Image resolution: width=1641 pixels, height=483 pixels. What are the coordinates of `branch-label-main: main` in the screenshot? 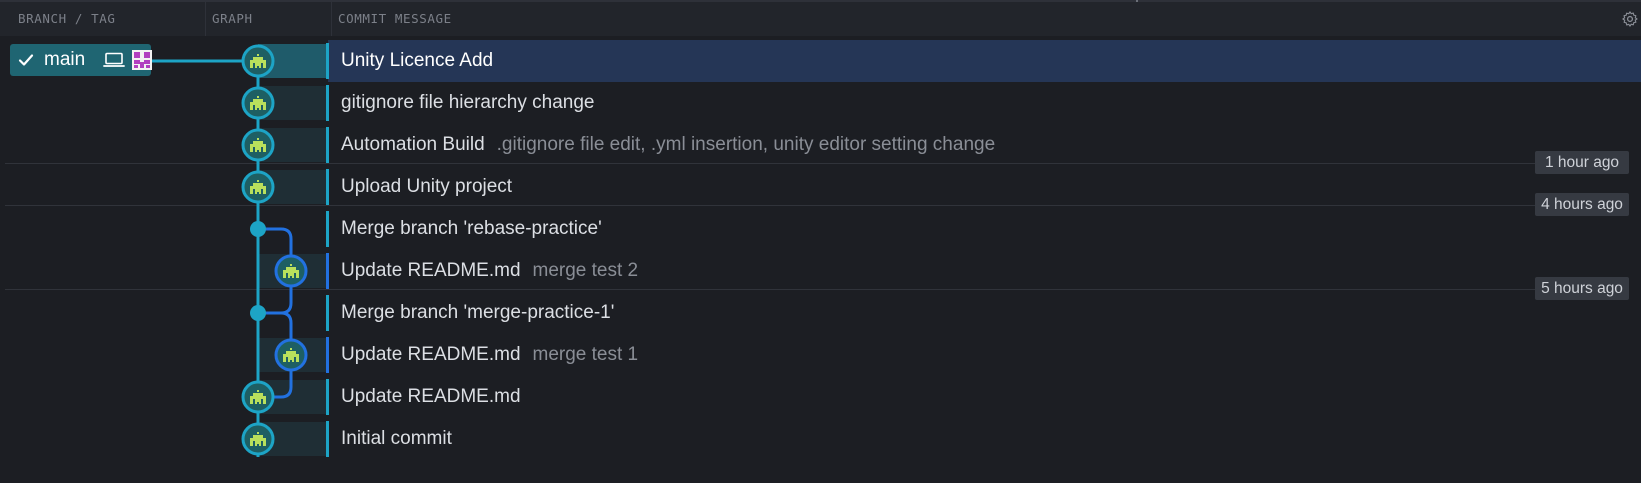 It's located at (81, 60).